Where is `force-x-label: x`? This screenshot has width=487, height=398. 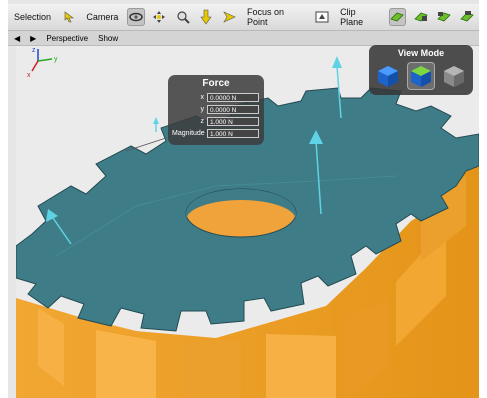 force-x-label: x is located at coordinates (202, 97).